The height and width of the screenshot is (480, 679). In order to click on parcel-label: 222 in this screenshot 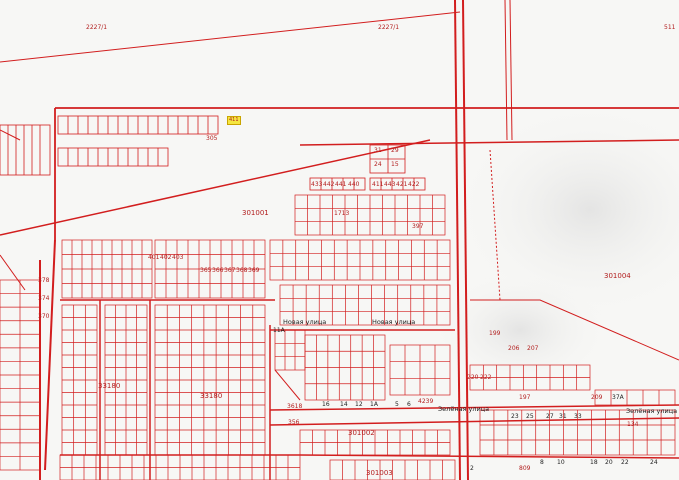, I will do `click(485, 378)`.